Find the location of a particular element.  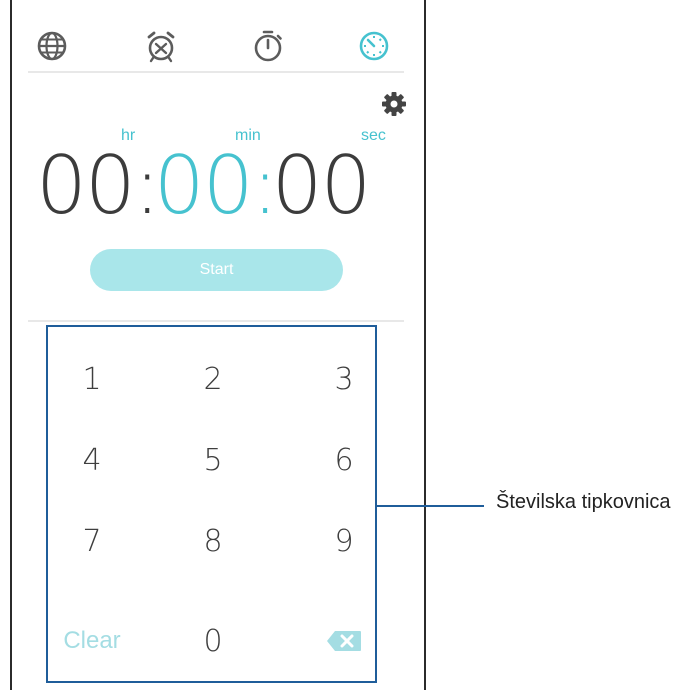

key-8: 8 is located at coordinates (213, 541).